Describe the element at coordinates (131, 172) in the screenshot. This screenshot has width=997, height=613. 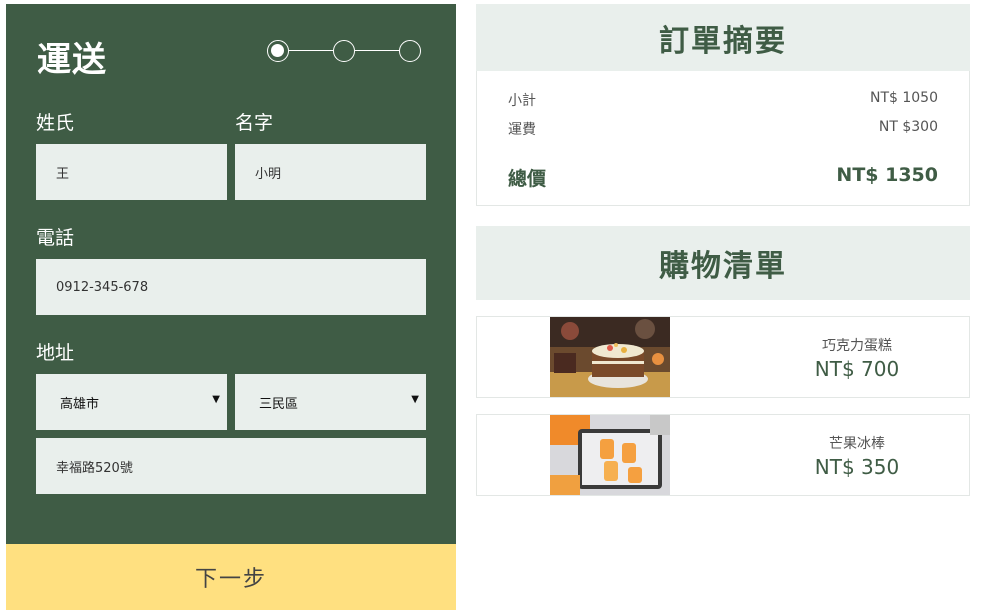
I see `last-name-input: 王` at that location.